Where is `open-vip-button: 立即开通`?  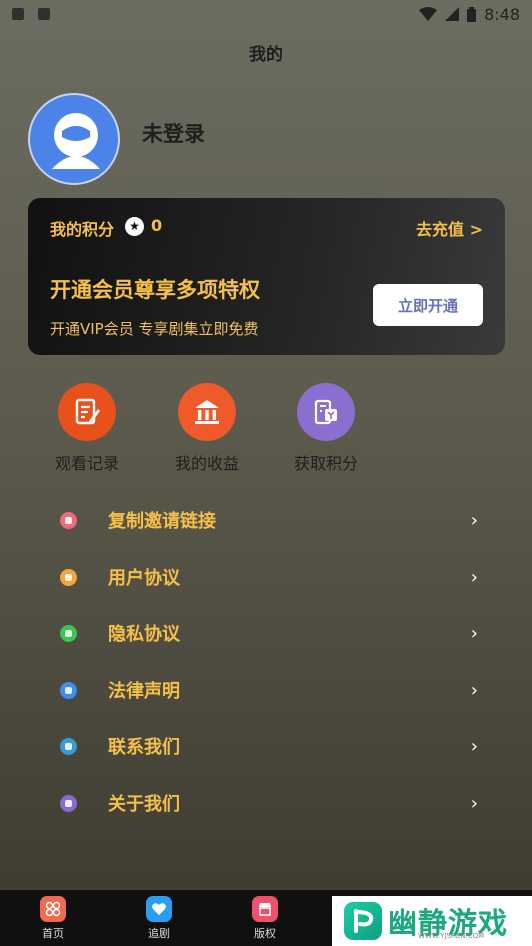
open-vip-button: 立即开通 is located at coordinates (428, 305).